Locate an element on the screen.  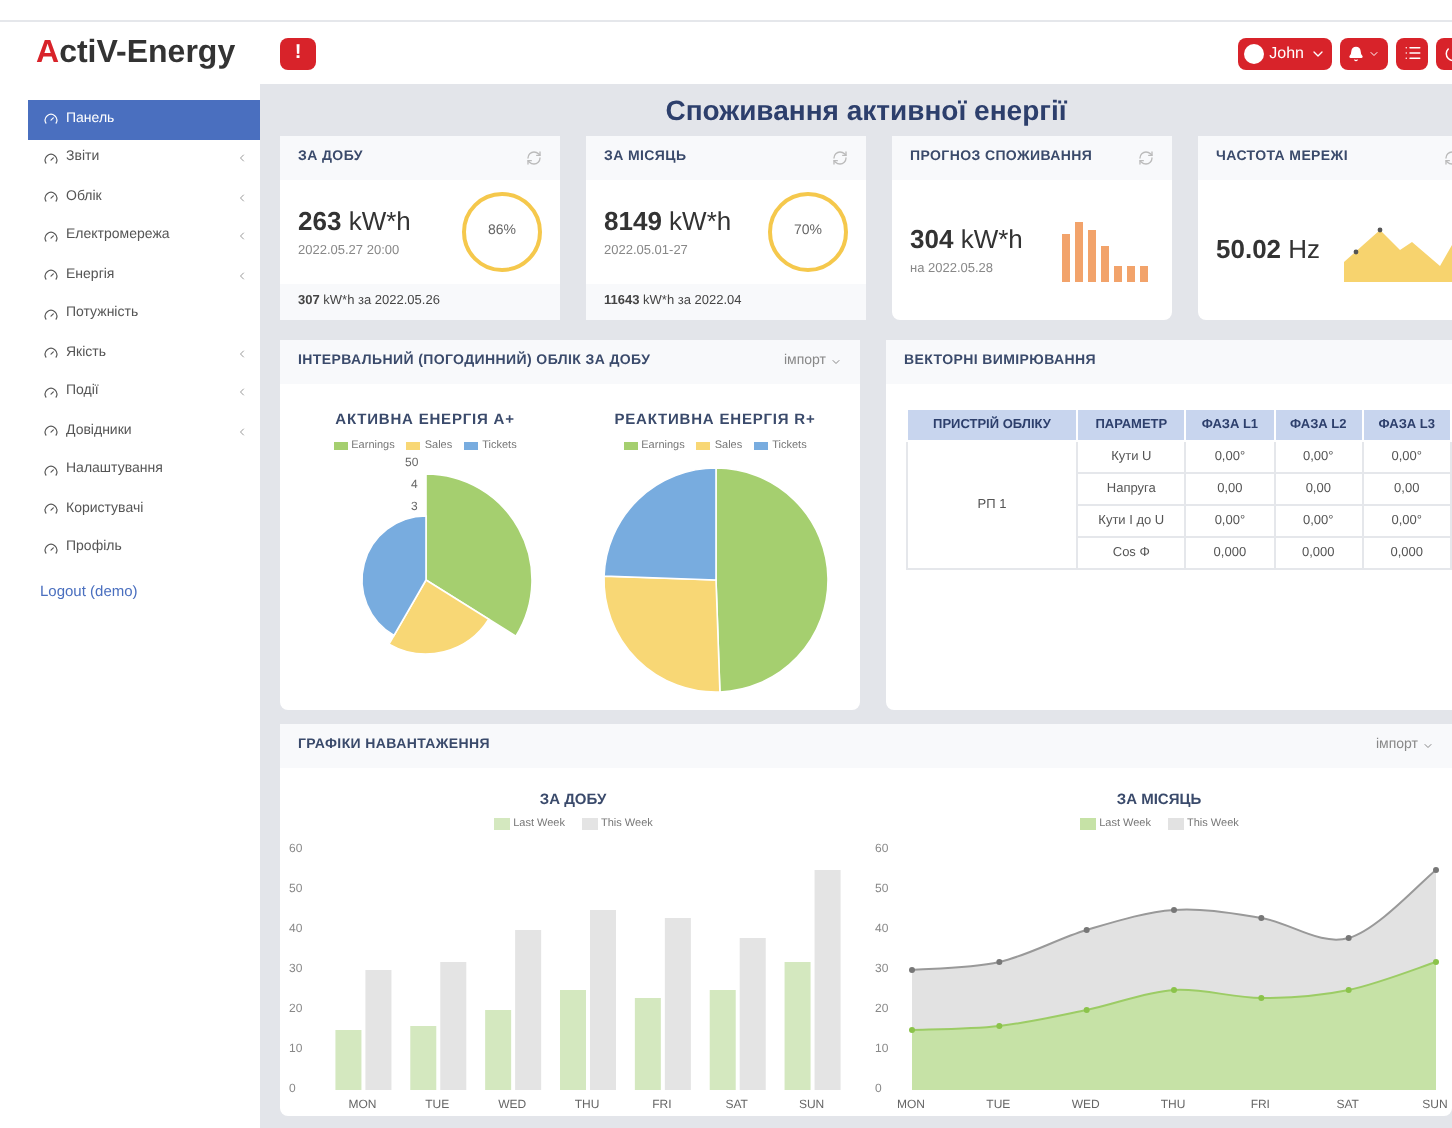
logo: ActiV-Energy is located at coordinates (136, 53).